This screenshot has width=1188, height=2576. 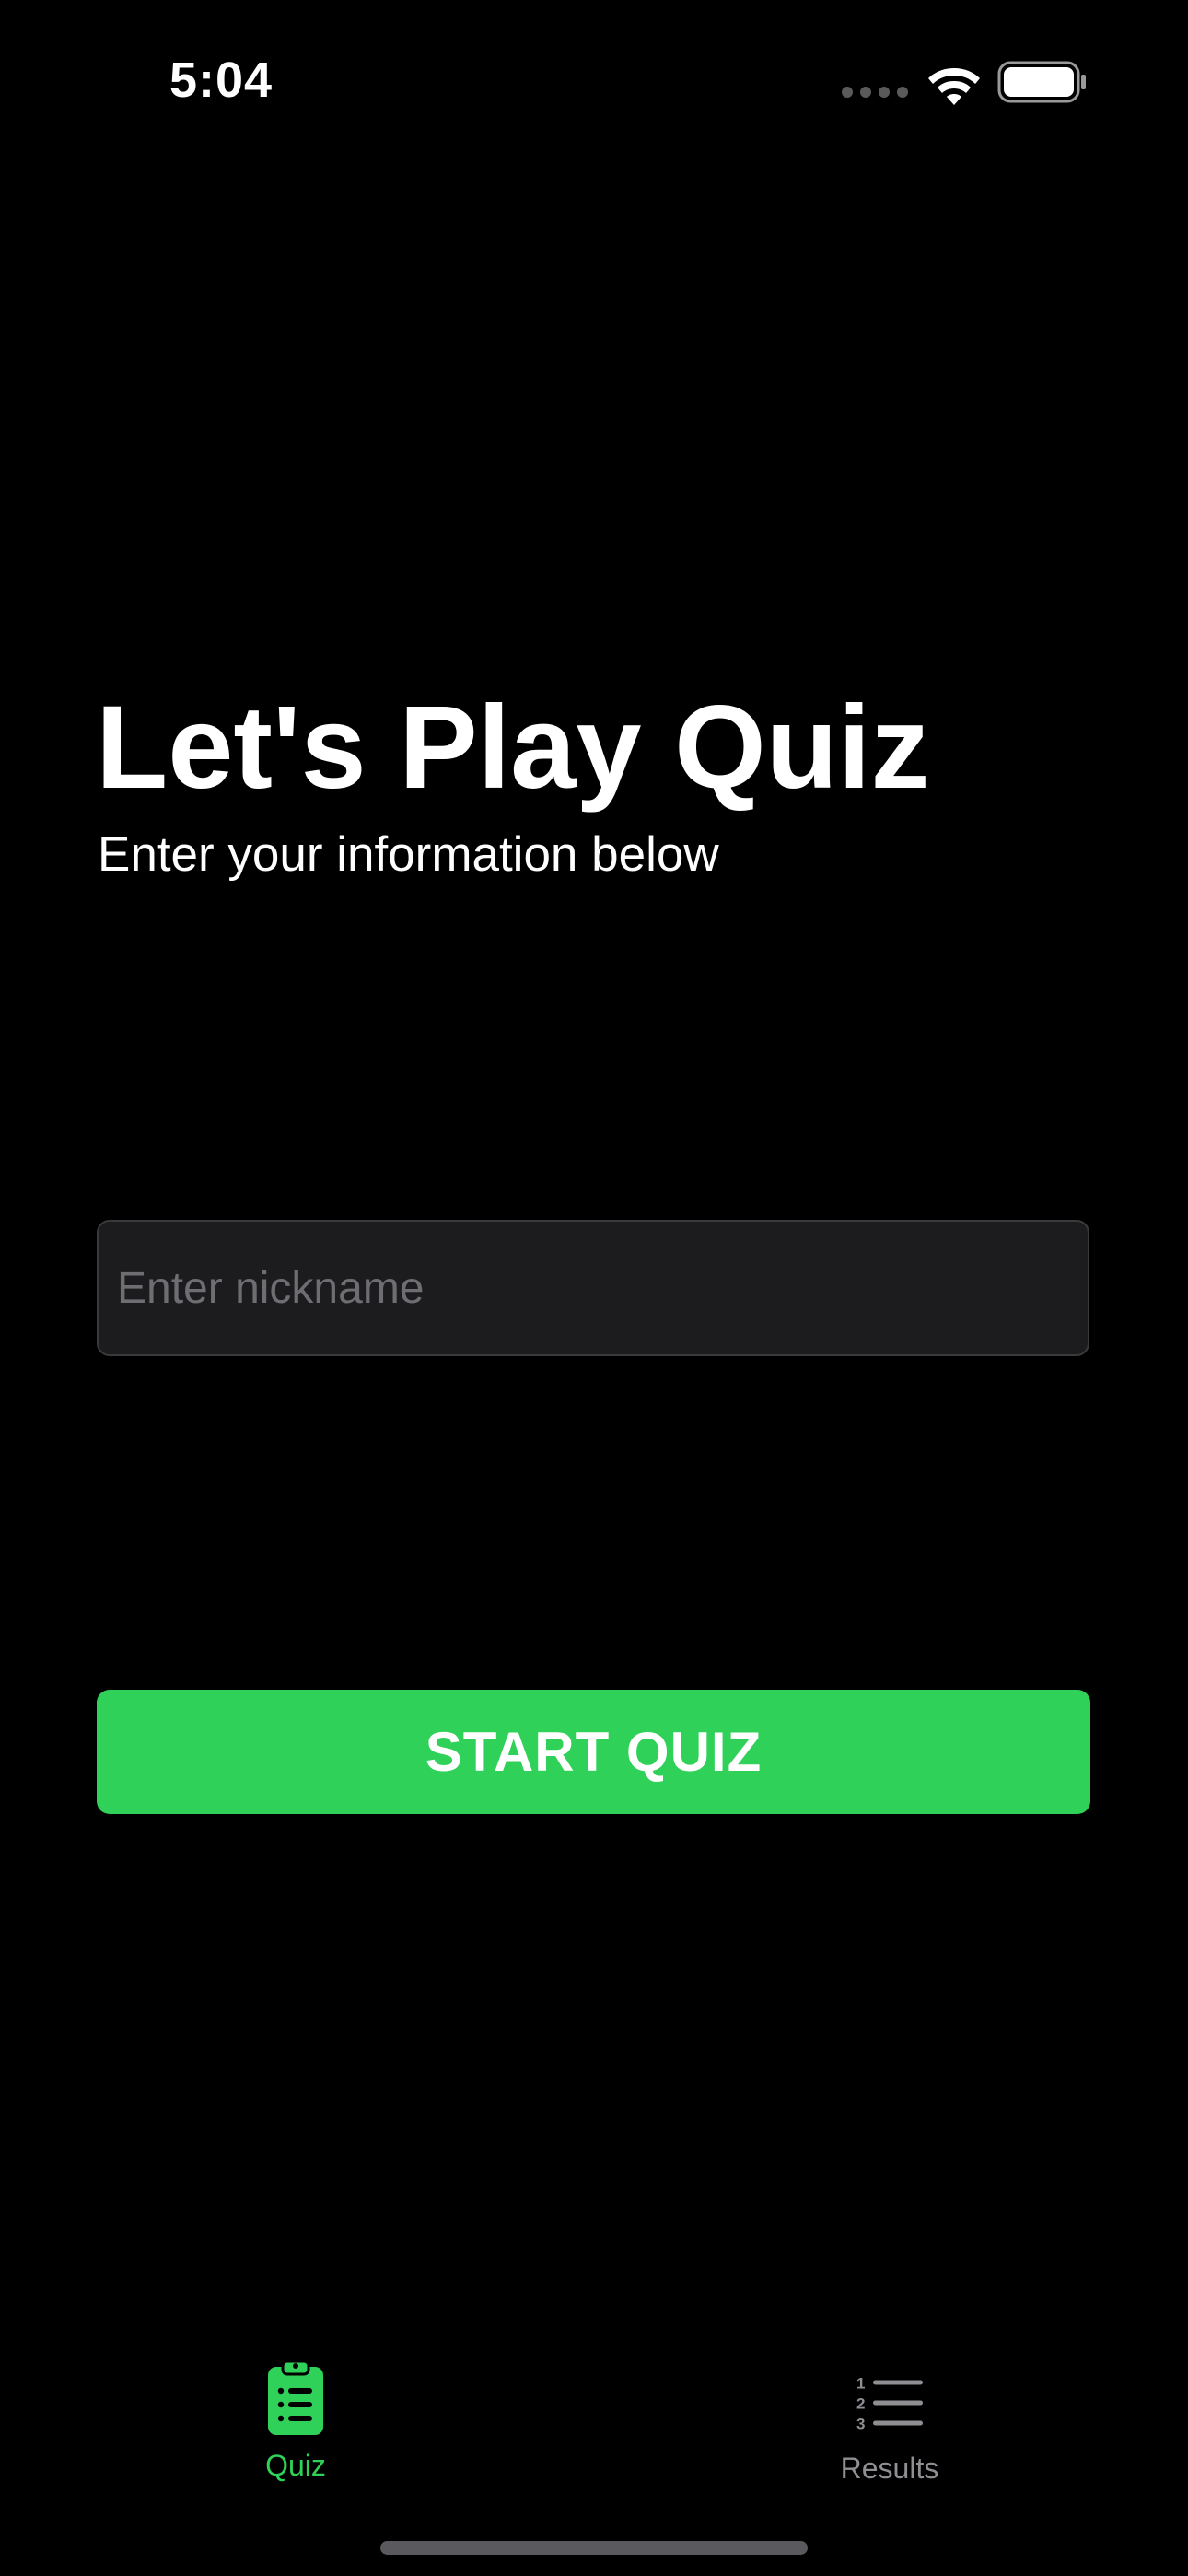 I want to click on svg-text: 3, so click(x=860, y=2424).